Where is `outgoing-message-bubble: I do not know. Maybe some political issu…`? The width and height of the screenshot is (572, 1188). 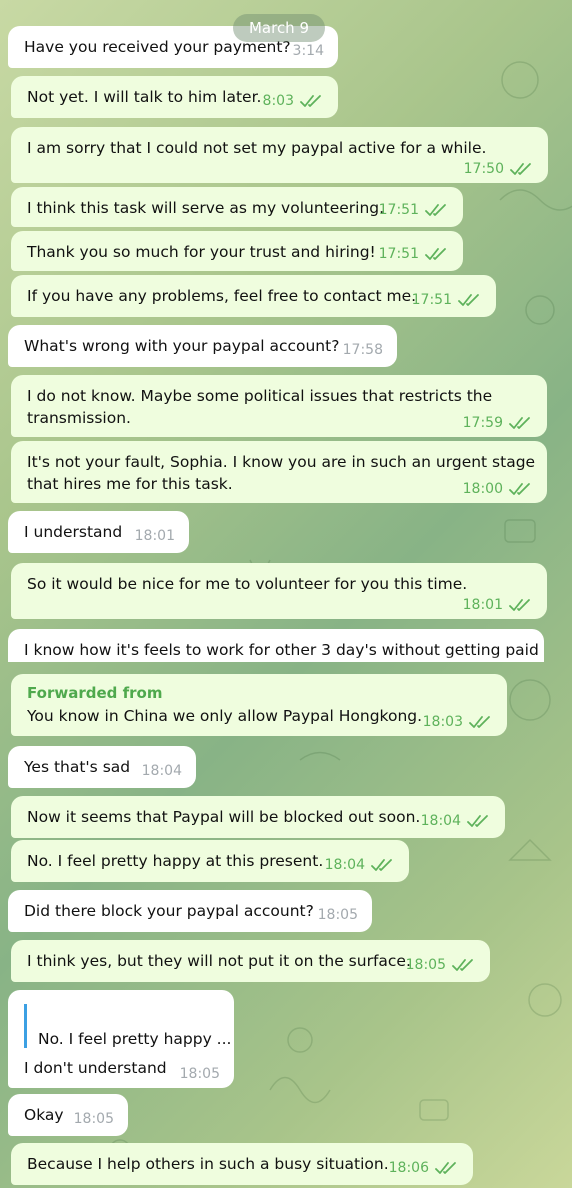 outgoing-message-bubble: I do not know. Maybe some political issu… is located at coordinates (279, 406).